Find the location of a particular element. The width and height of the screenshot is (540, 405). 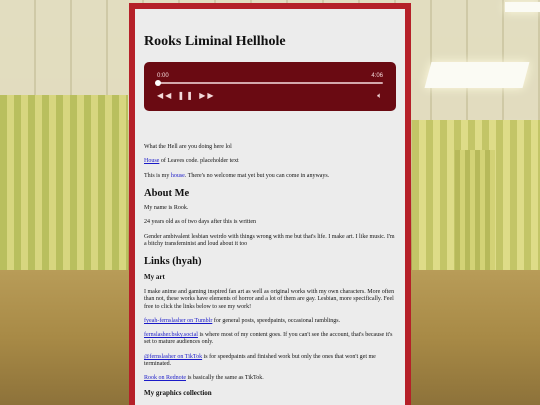

pause-icon: ❚❚ is located at coordinates (186, 95).